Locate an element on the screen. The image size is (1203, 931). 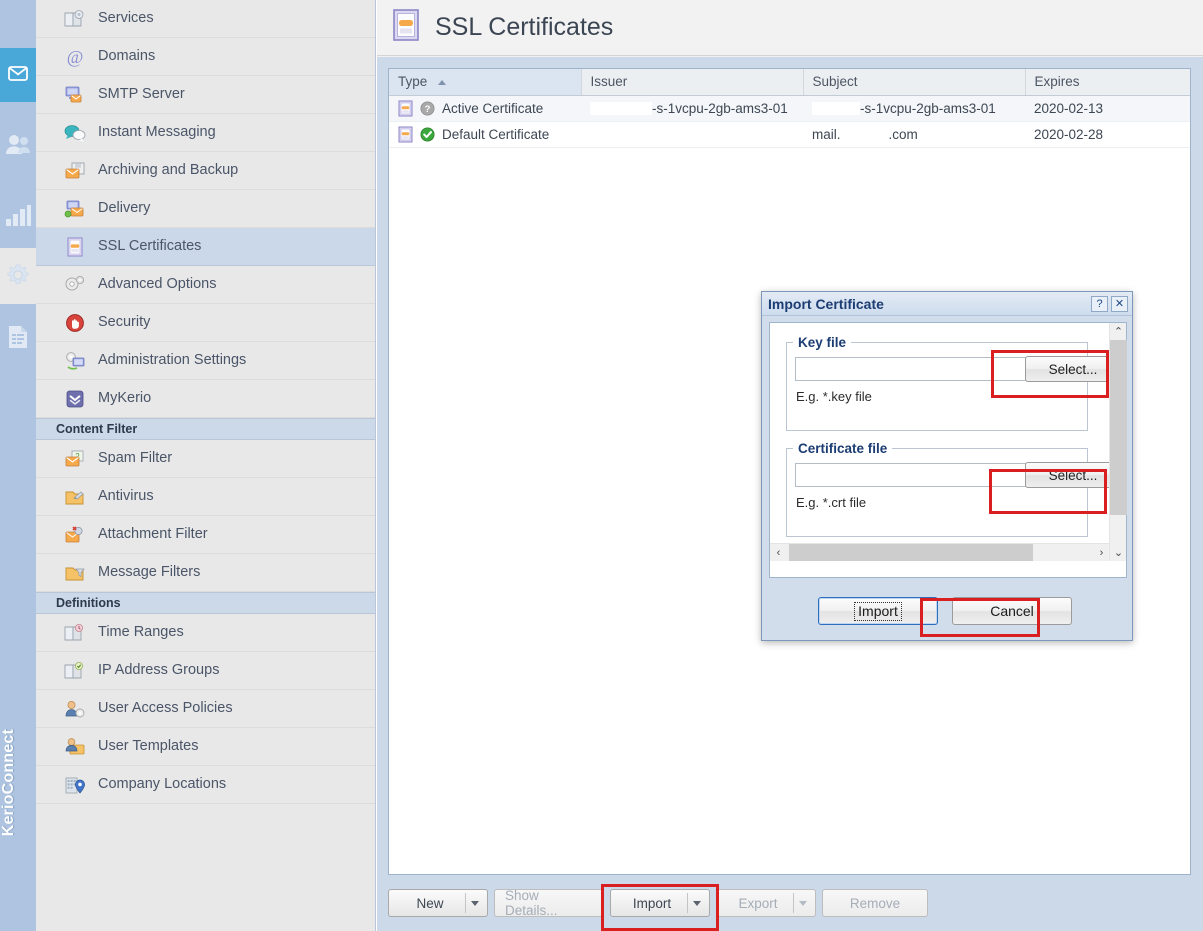
sidebar-item-antivirus: Antivirus is located at coordinates (205, 497).